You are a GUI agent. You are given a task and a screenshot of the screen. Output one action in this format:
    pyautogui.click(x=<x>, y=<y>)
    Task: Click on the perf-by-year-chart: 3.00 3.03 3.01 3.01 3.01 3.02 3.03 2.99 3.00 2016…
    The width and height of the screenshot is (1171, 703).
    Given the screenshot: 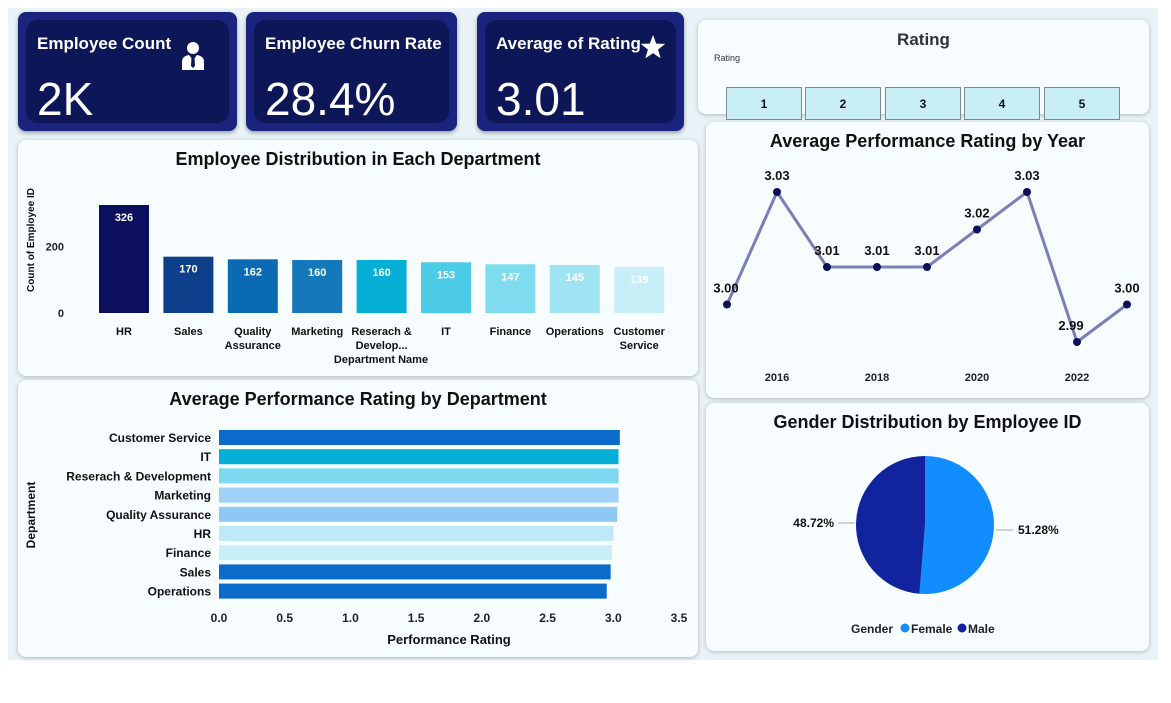 What is the action you would take?
    pyautogui.click(x=926, y=276)
    